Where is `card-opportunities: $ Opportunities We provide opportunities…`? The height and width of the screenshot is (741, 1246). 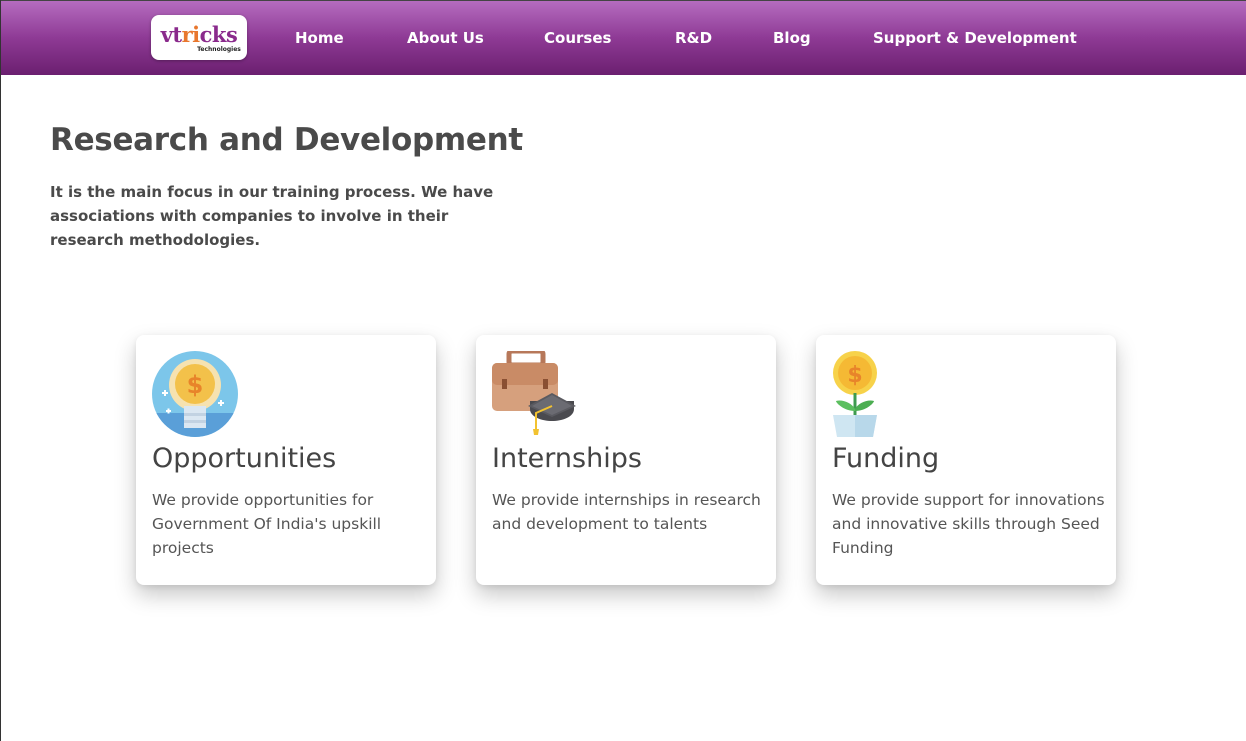
card-opportunities: $ Opportunities We provide opportunities… is located at coordinates (286, 460).